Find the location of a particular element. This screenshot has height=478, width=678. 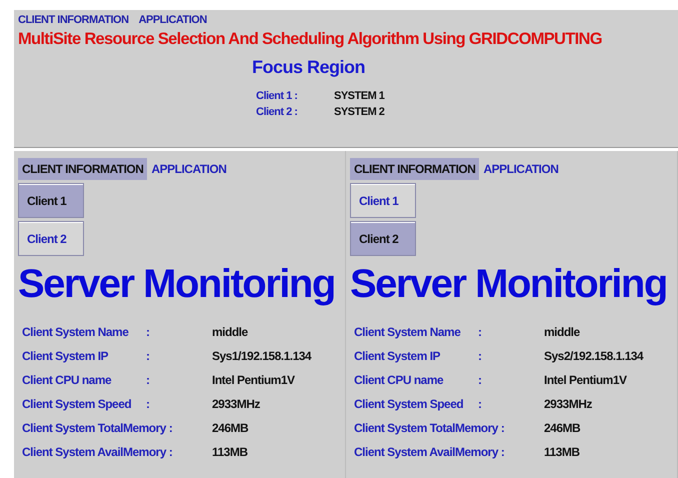

client-value: SYSTEM 2 is located at coordinates (359, 112).